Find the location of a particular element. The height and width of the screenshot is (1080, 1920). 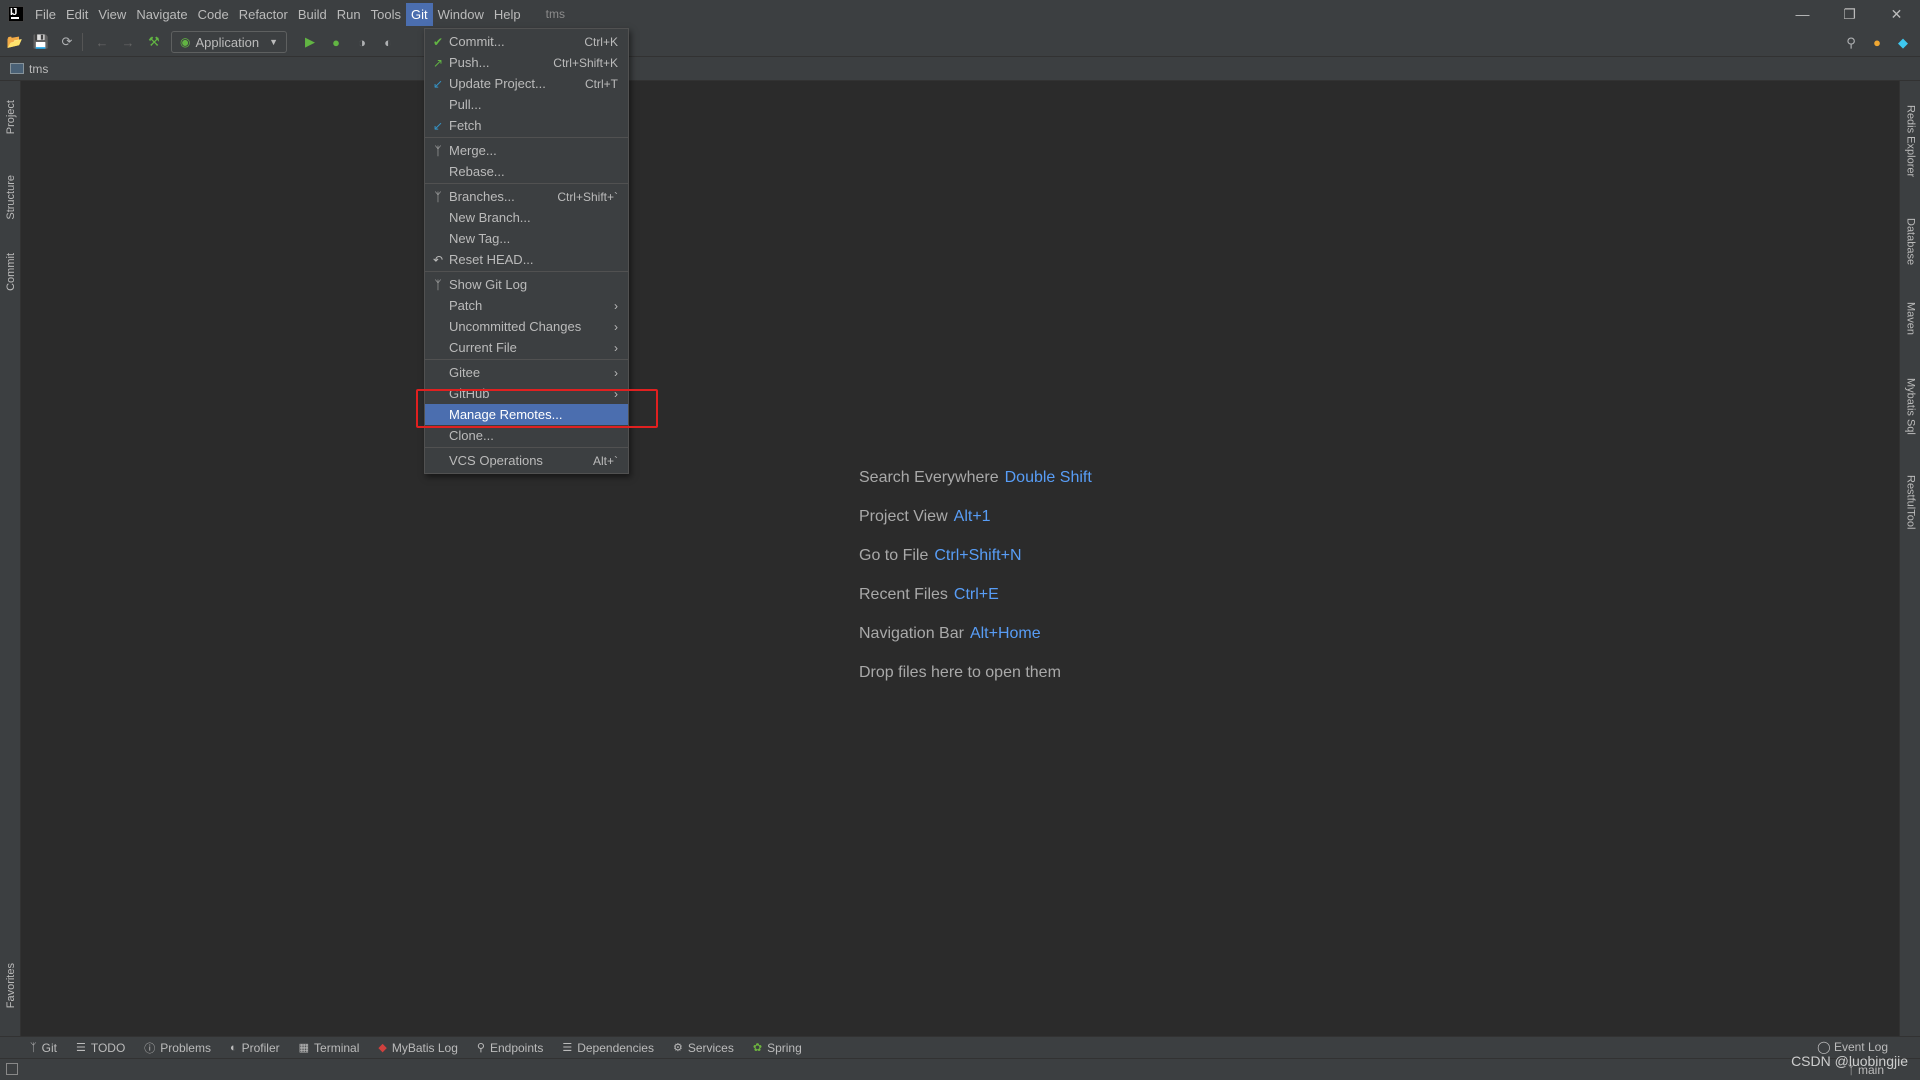

tool-tab-database: Database is located at coordinates (1910, 242).